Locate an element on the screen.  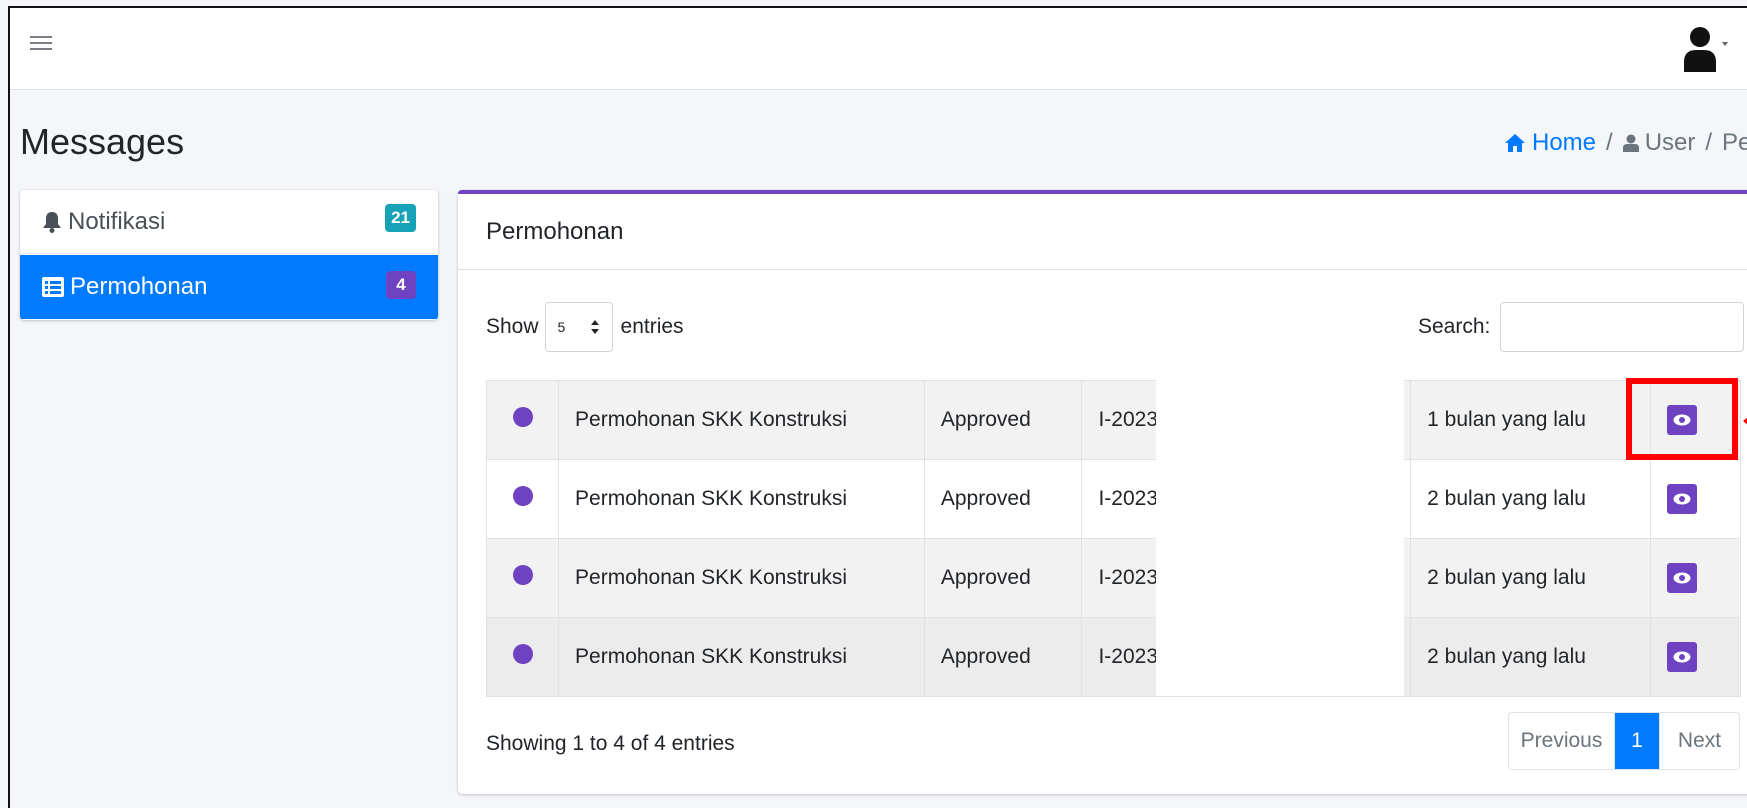
annotation-highlight-box is located at coordinates (1682, 419).